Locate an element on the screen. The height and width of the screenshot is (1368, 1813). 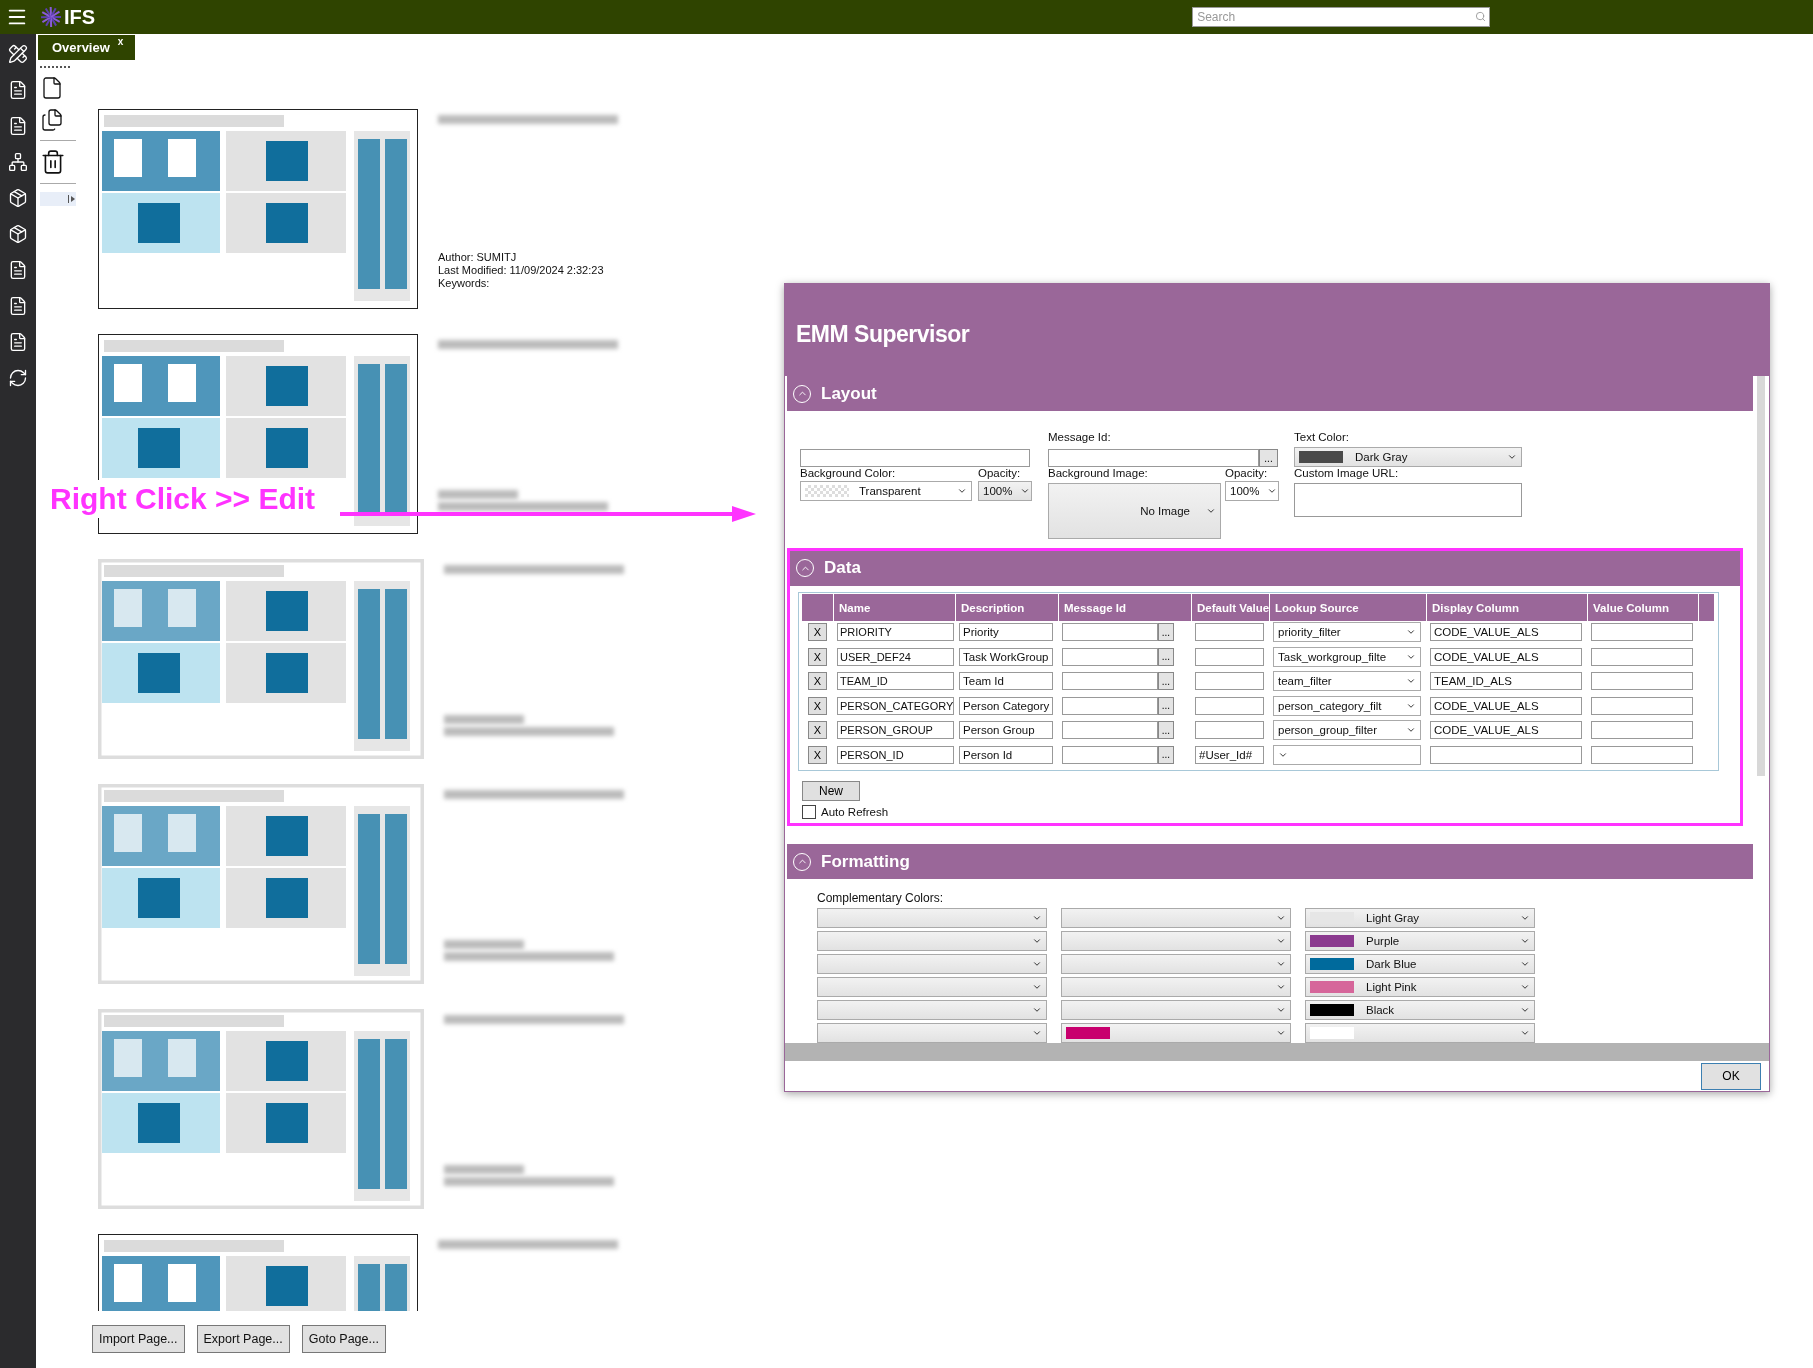
logo-text: IFS is located at coordinates (80, 17).